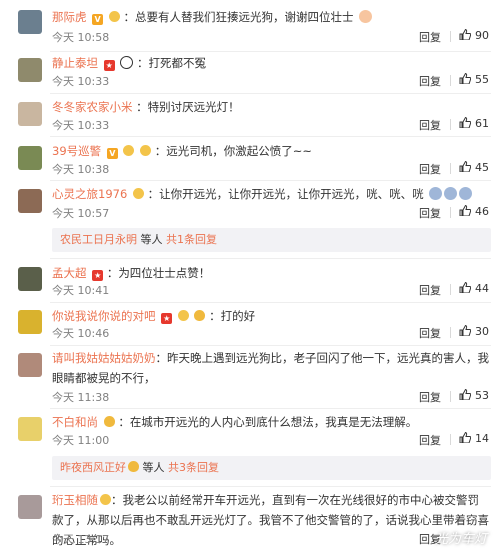 The width and height of the screenshot is (499, 553). Describe the element at coordinates (270, 194) in the screenshot. I see `comment-body: 心灵之旅1976 ：让你开远光，让你开远光，让你开远光，咣、咣、咣` at that location.